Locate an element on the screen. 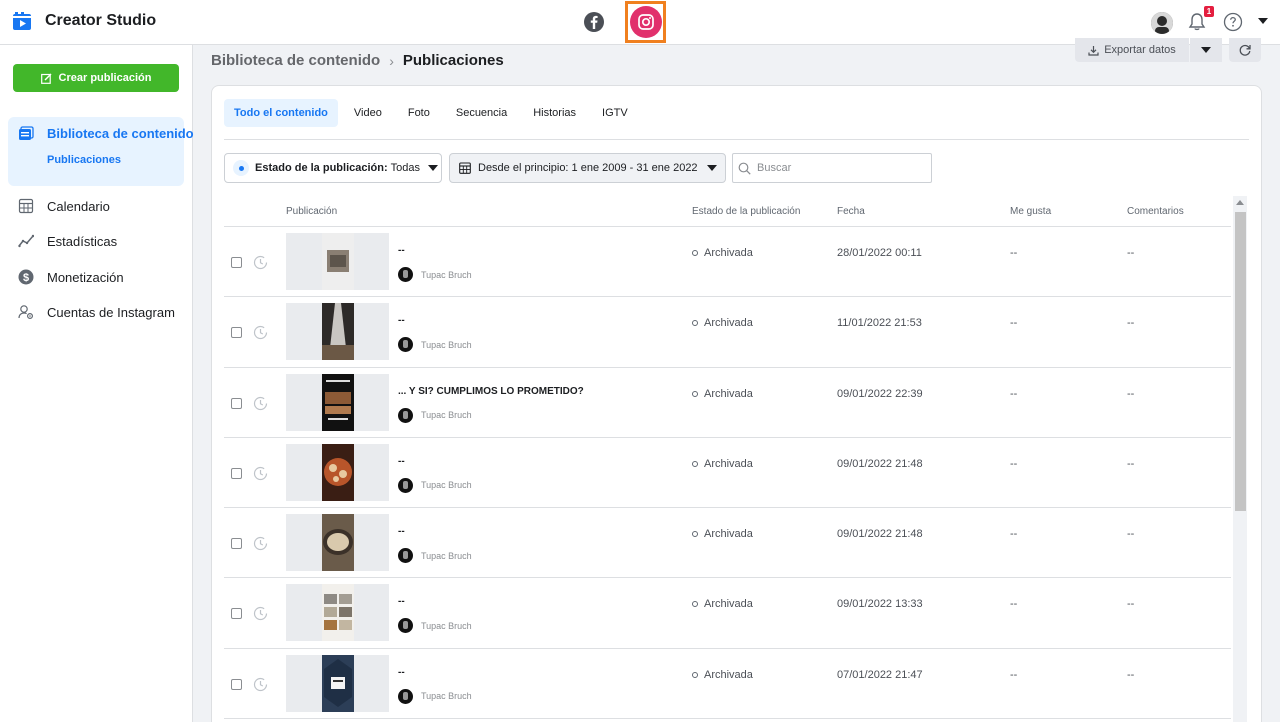  stats-icon is located at coordinates (26, 241).